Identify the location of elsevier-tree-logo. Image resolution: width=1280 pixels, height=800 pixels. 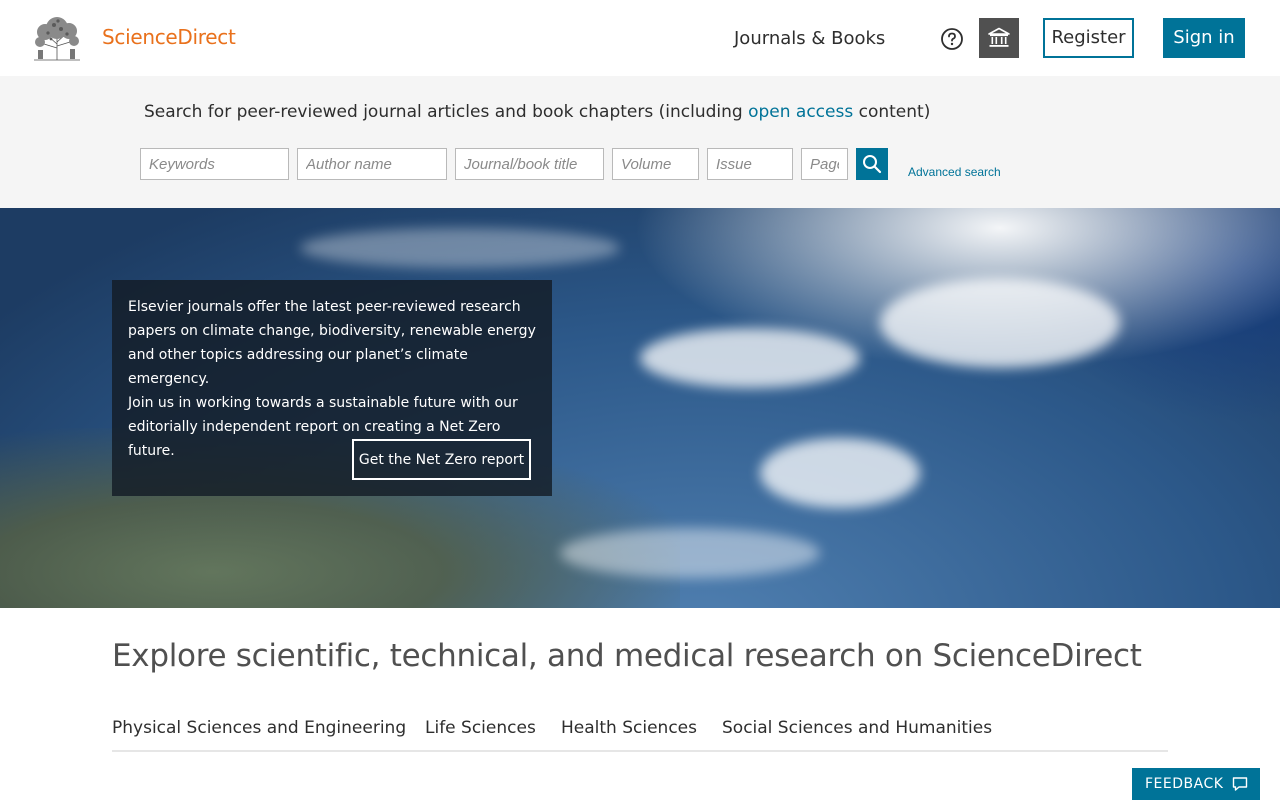
(57, 38).